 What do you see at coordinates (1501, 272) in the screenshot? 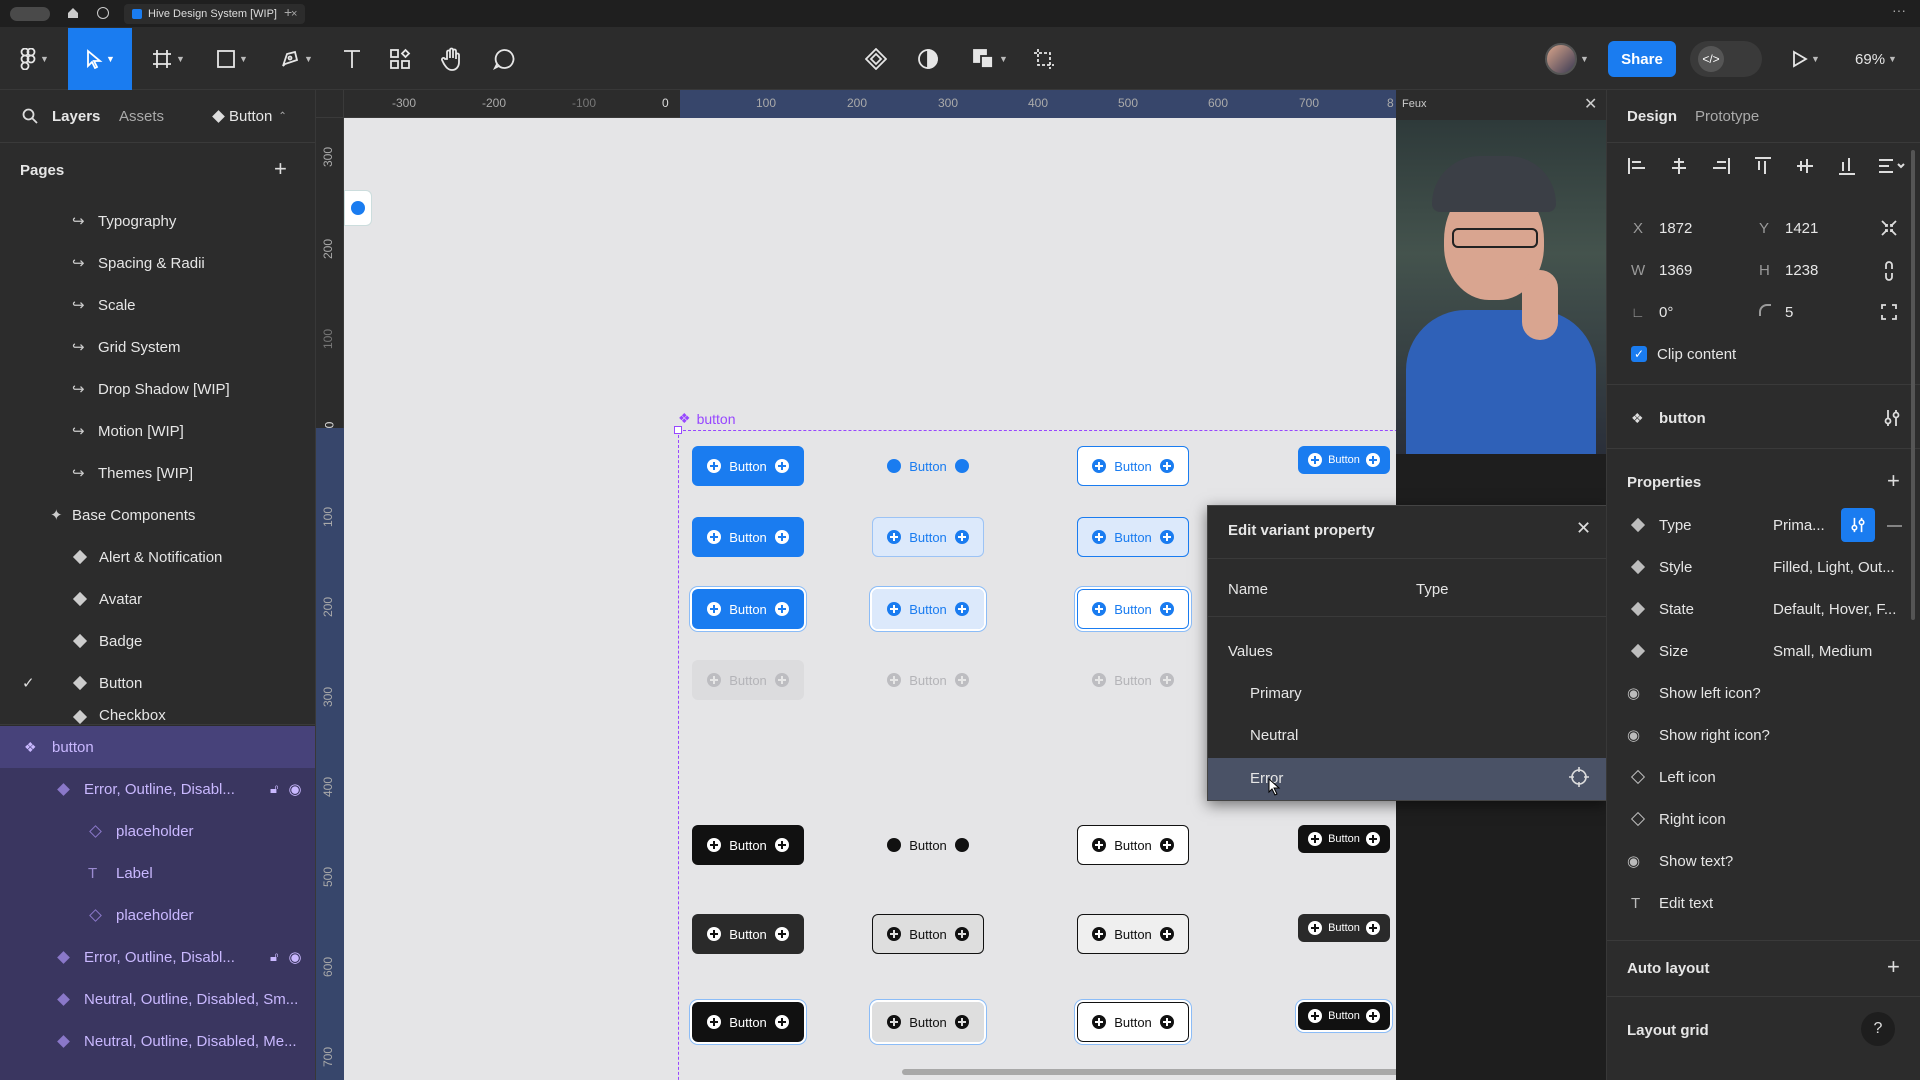
I see `video-overlay: Feux ✕` at bounding box center [1501, 272].